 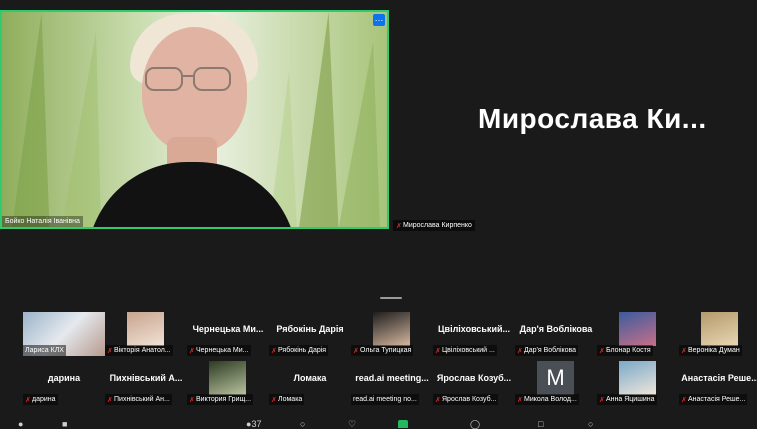 I want to click on pinned-participant-tag-label: Мирослава Кирпенко, so click(x=437, y=225).